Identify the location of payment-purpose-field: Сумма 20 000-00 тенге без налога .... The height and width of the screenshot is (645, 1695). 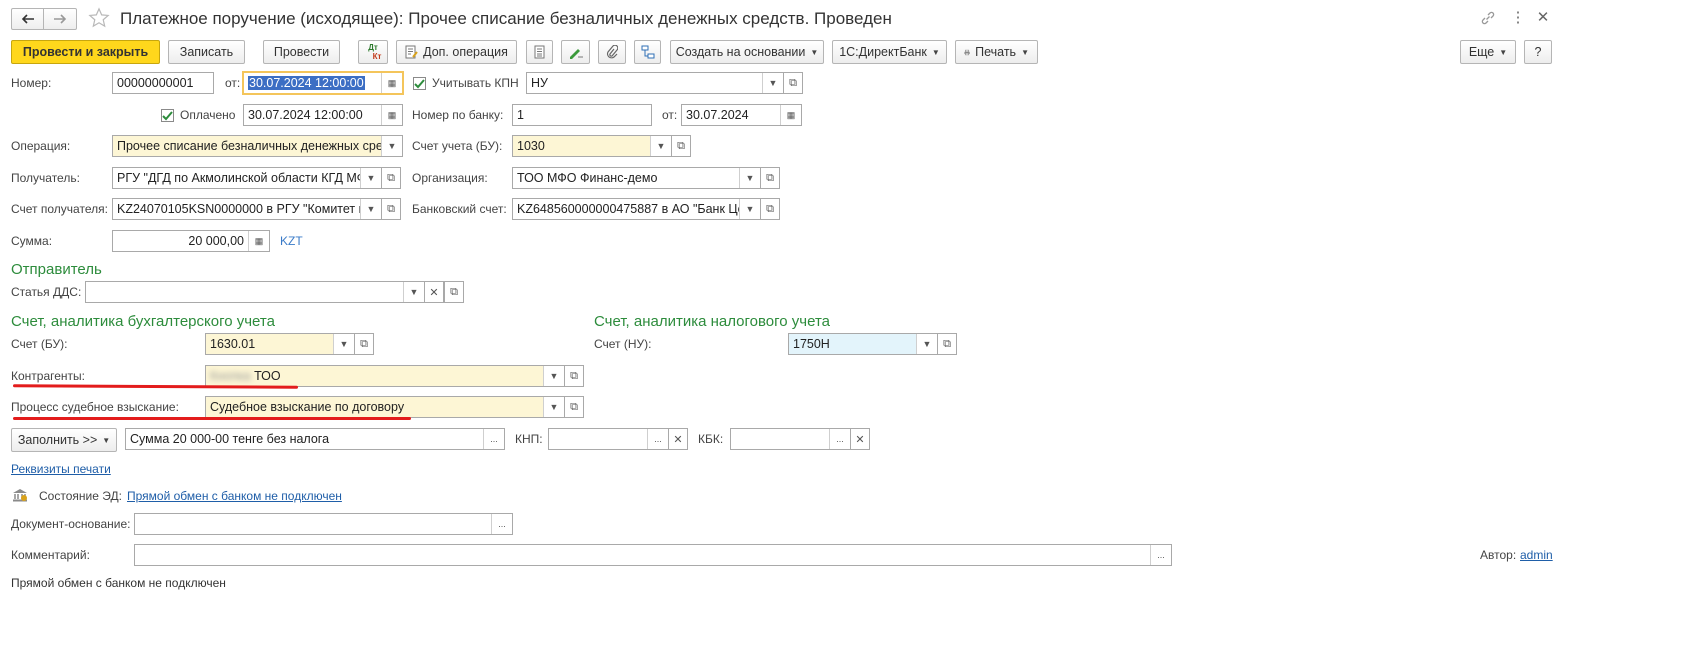
(315, 439).